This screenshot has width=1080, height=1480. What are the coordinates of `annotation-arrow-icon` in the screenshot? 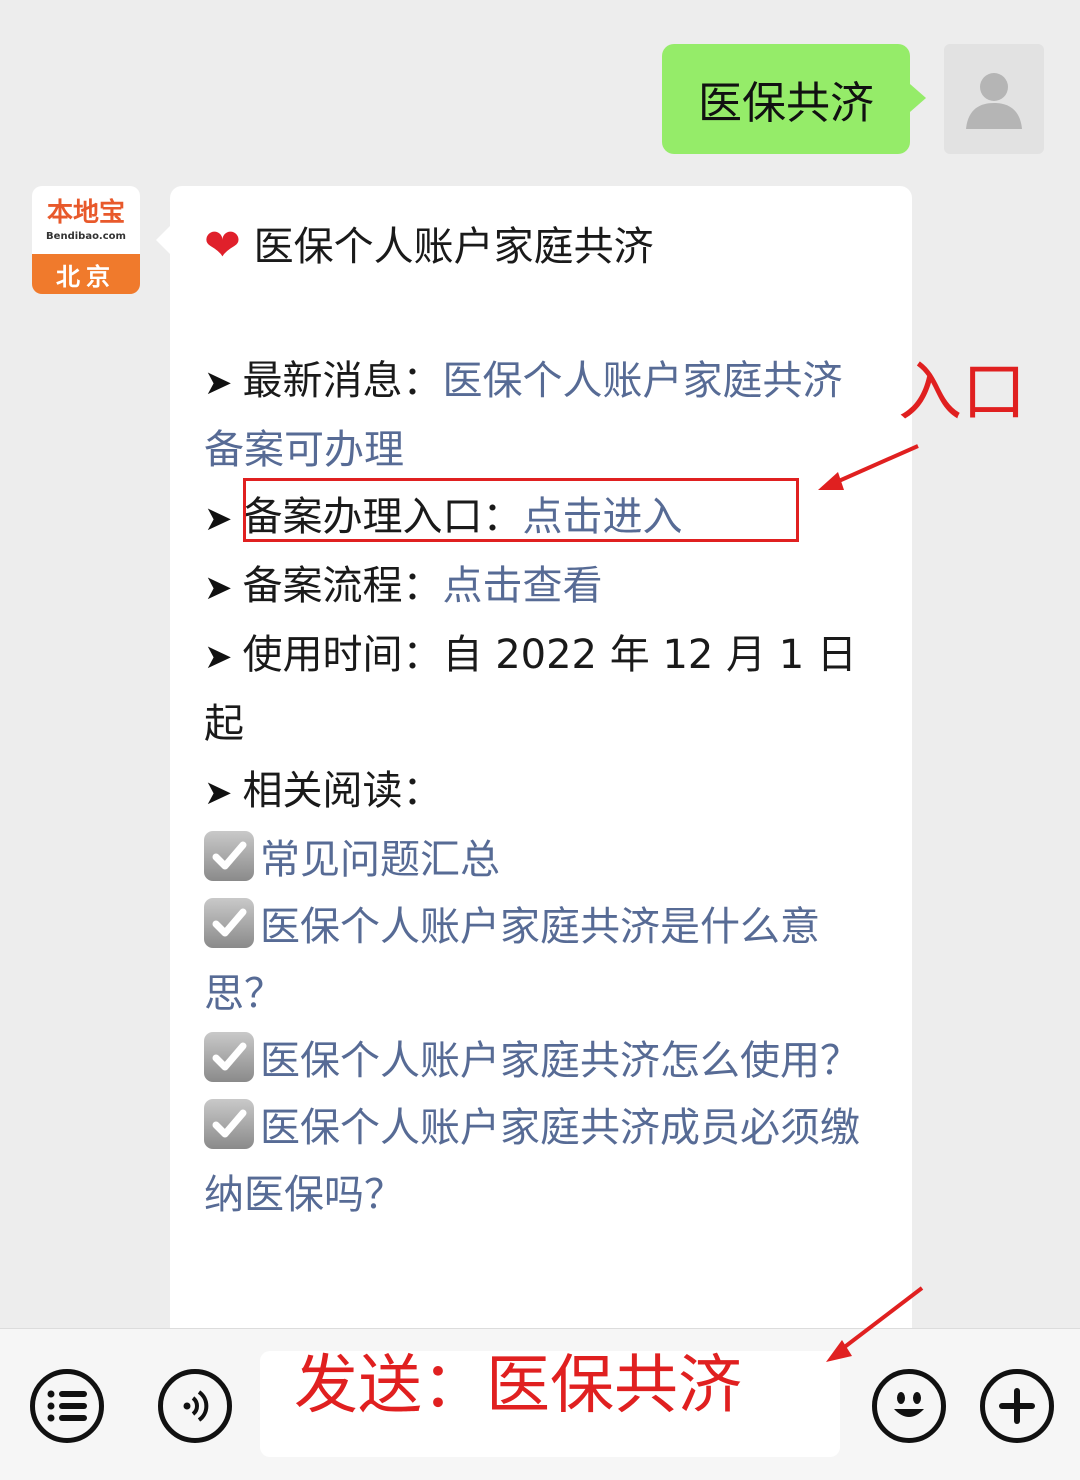 It's located at (871, 903).